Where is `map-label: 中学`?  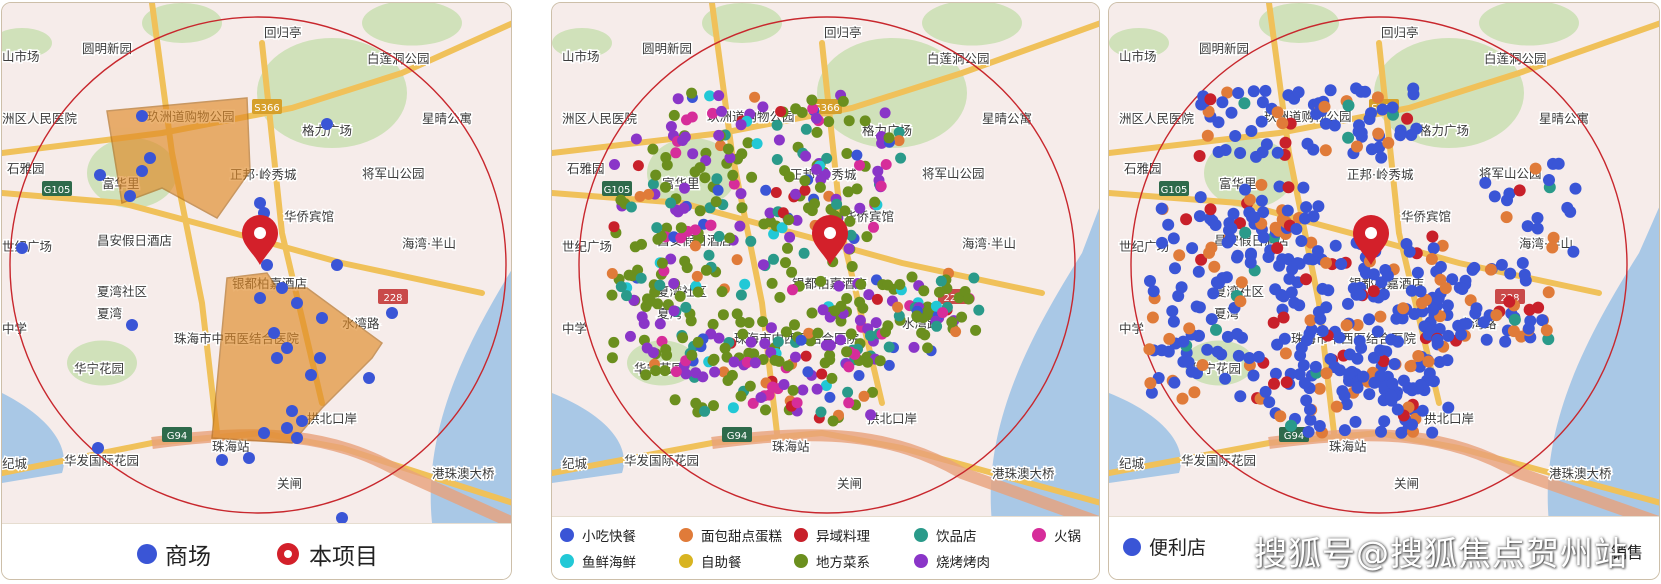 map-label: 中学 is located at coordinates (14, 328).